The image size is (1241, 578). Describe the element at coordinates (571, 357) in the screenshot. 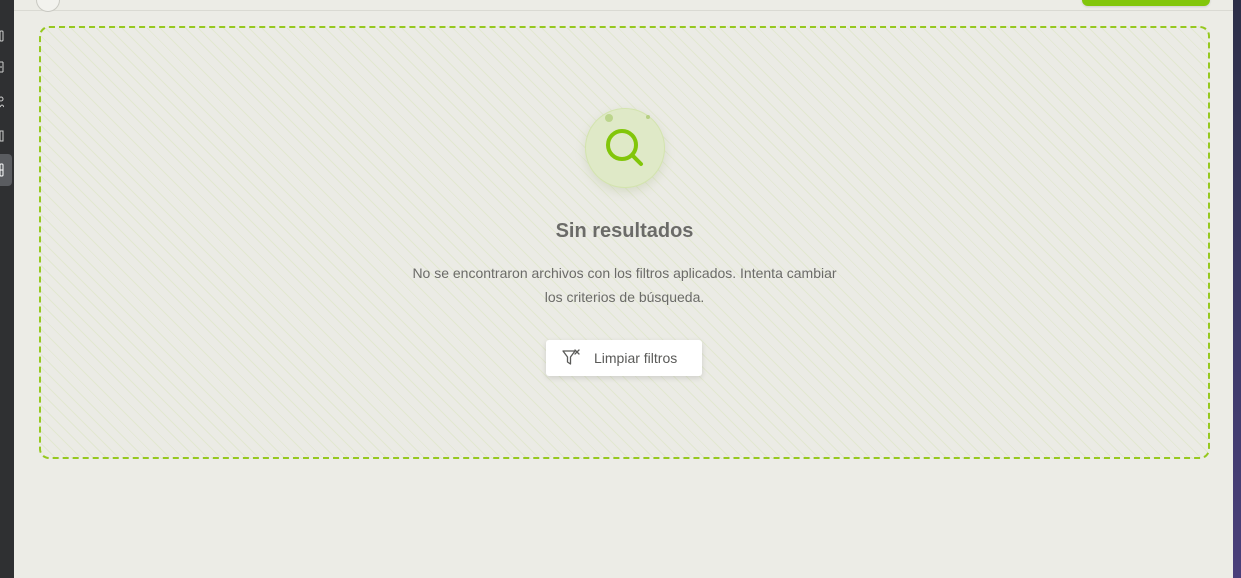

I see `filter-clear-icon` at that location.